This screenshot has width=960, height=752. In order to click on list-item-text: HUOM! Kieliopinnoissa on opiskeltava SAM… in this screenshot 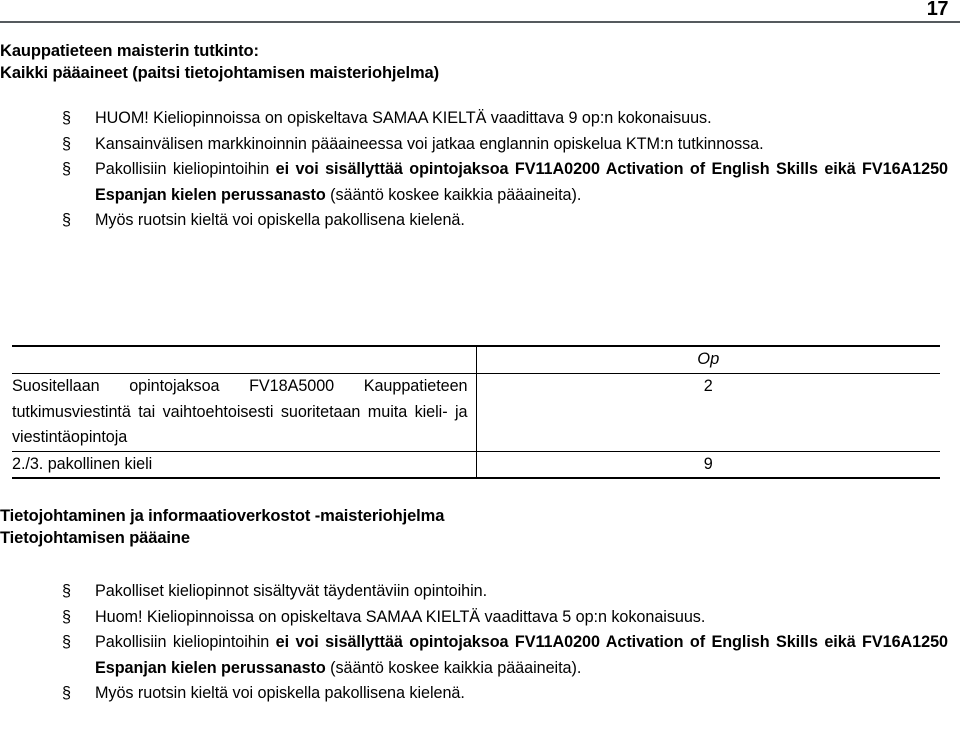, I will do `click(521, 119)`.